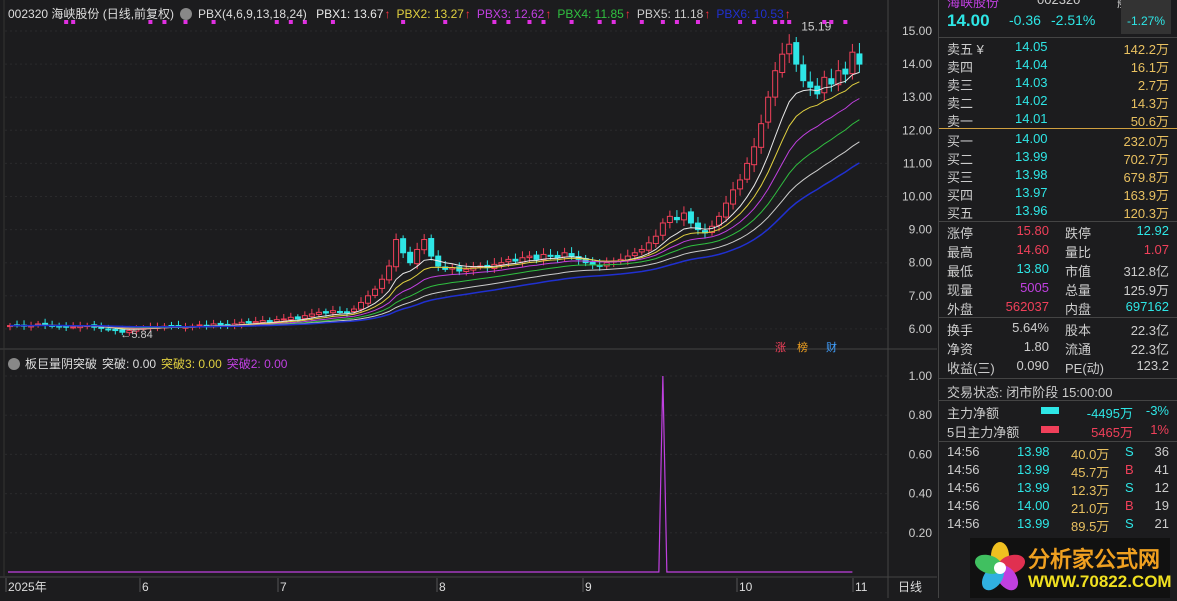 The height and width of the screenshot is (601, 1177). Describe the element at coordinates (965, 49) in the screenshot. I see `cell: 卖五 ¥` at that location.